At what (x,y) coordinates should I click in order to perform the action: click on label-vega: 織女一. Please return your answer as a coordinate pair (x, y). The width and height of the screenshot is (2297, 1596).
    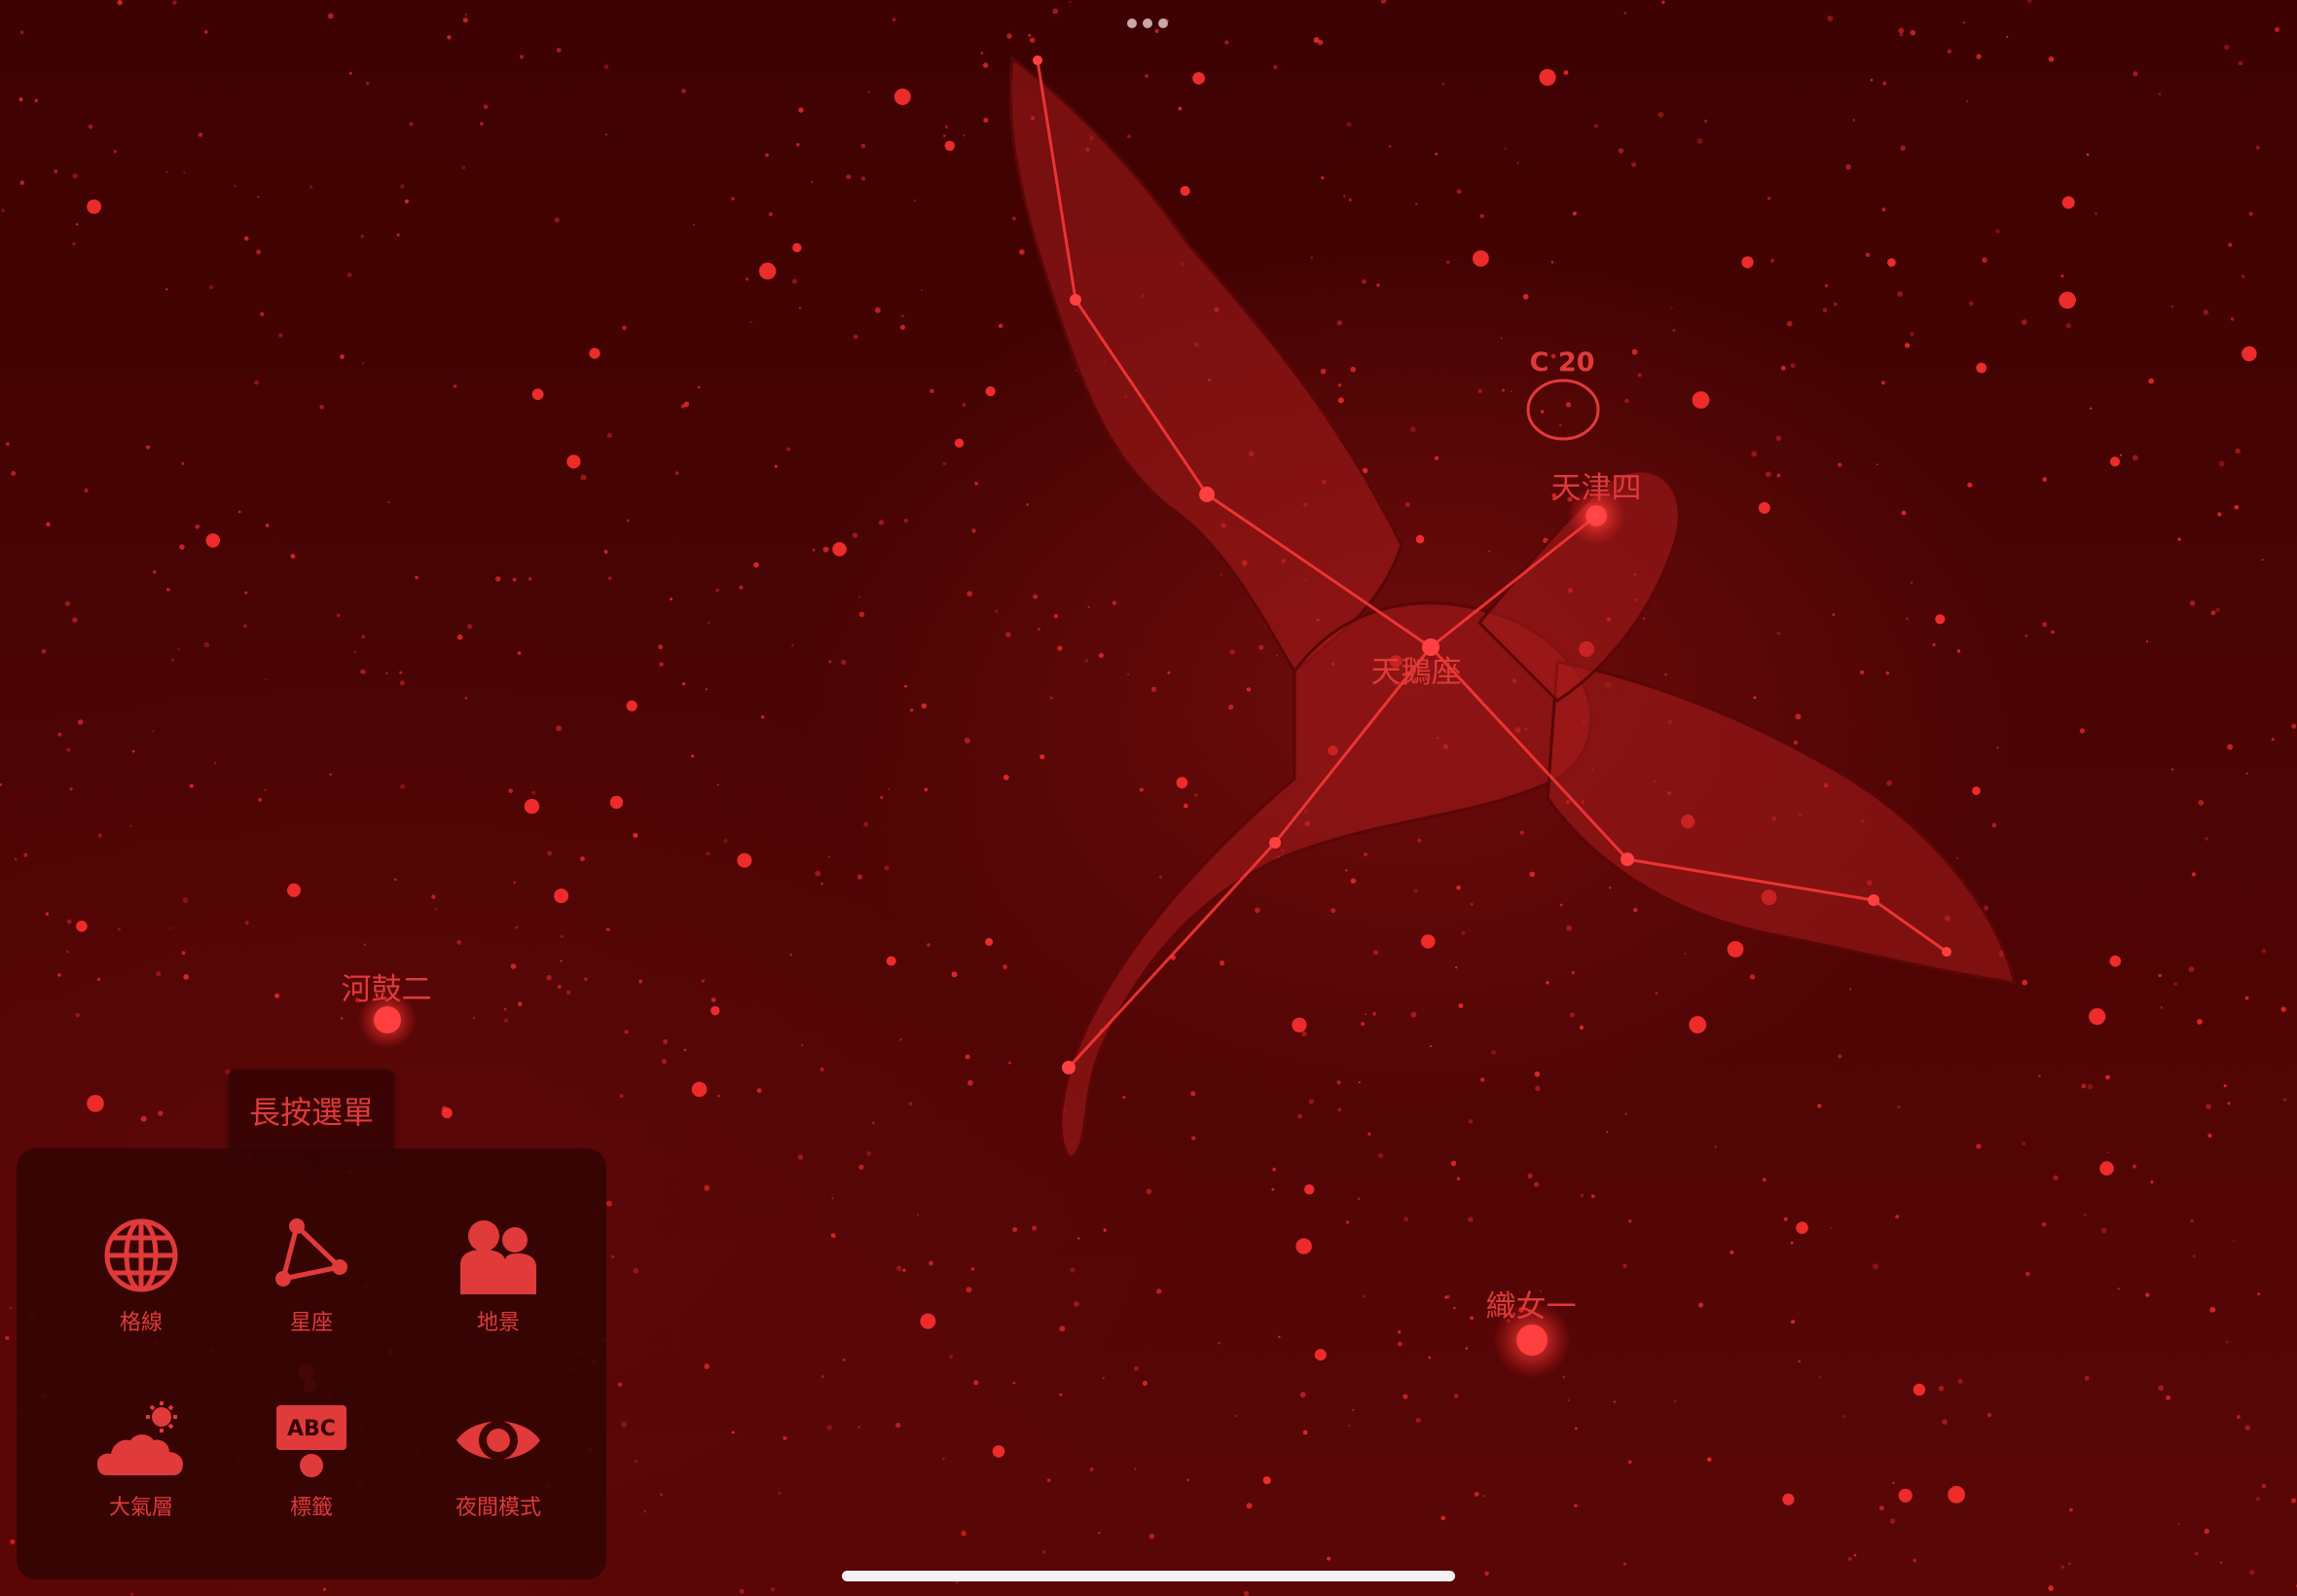
    Looking at the image, I should click on (1531, 1303).